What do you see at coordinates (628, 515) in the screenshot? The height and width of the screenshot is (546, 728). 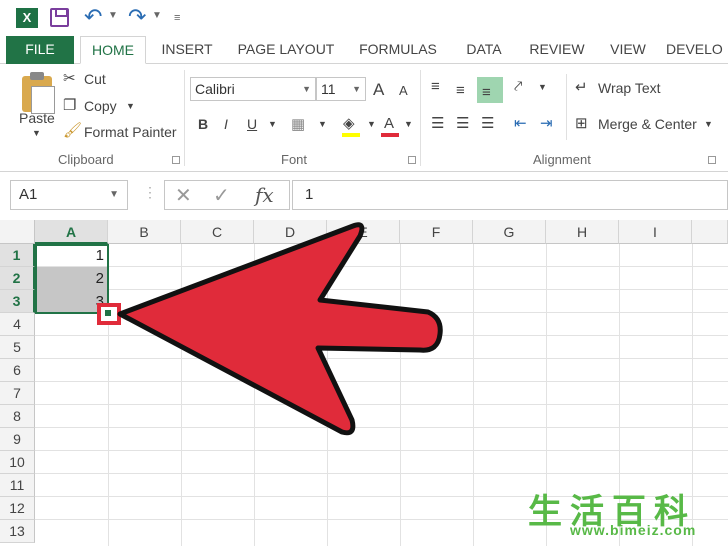 I see `watermark: 生活百科 www.bimeiz.com` at bounding box center [628, 515].